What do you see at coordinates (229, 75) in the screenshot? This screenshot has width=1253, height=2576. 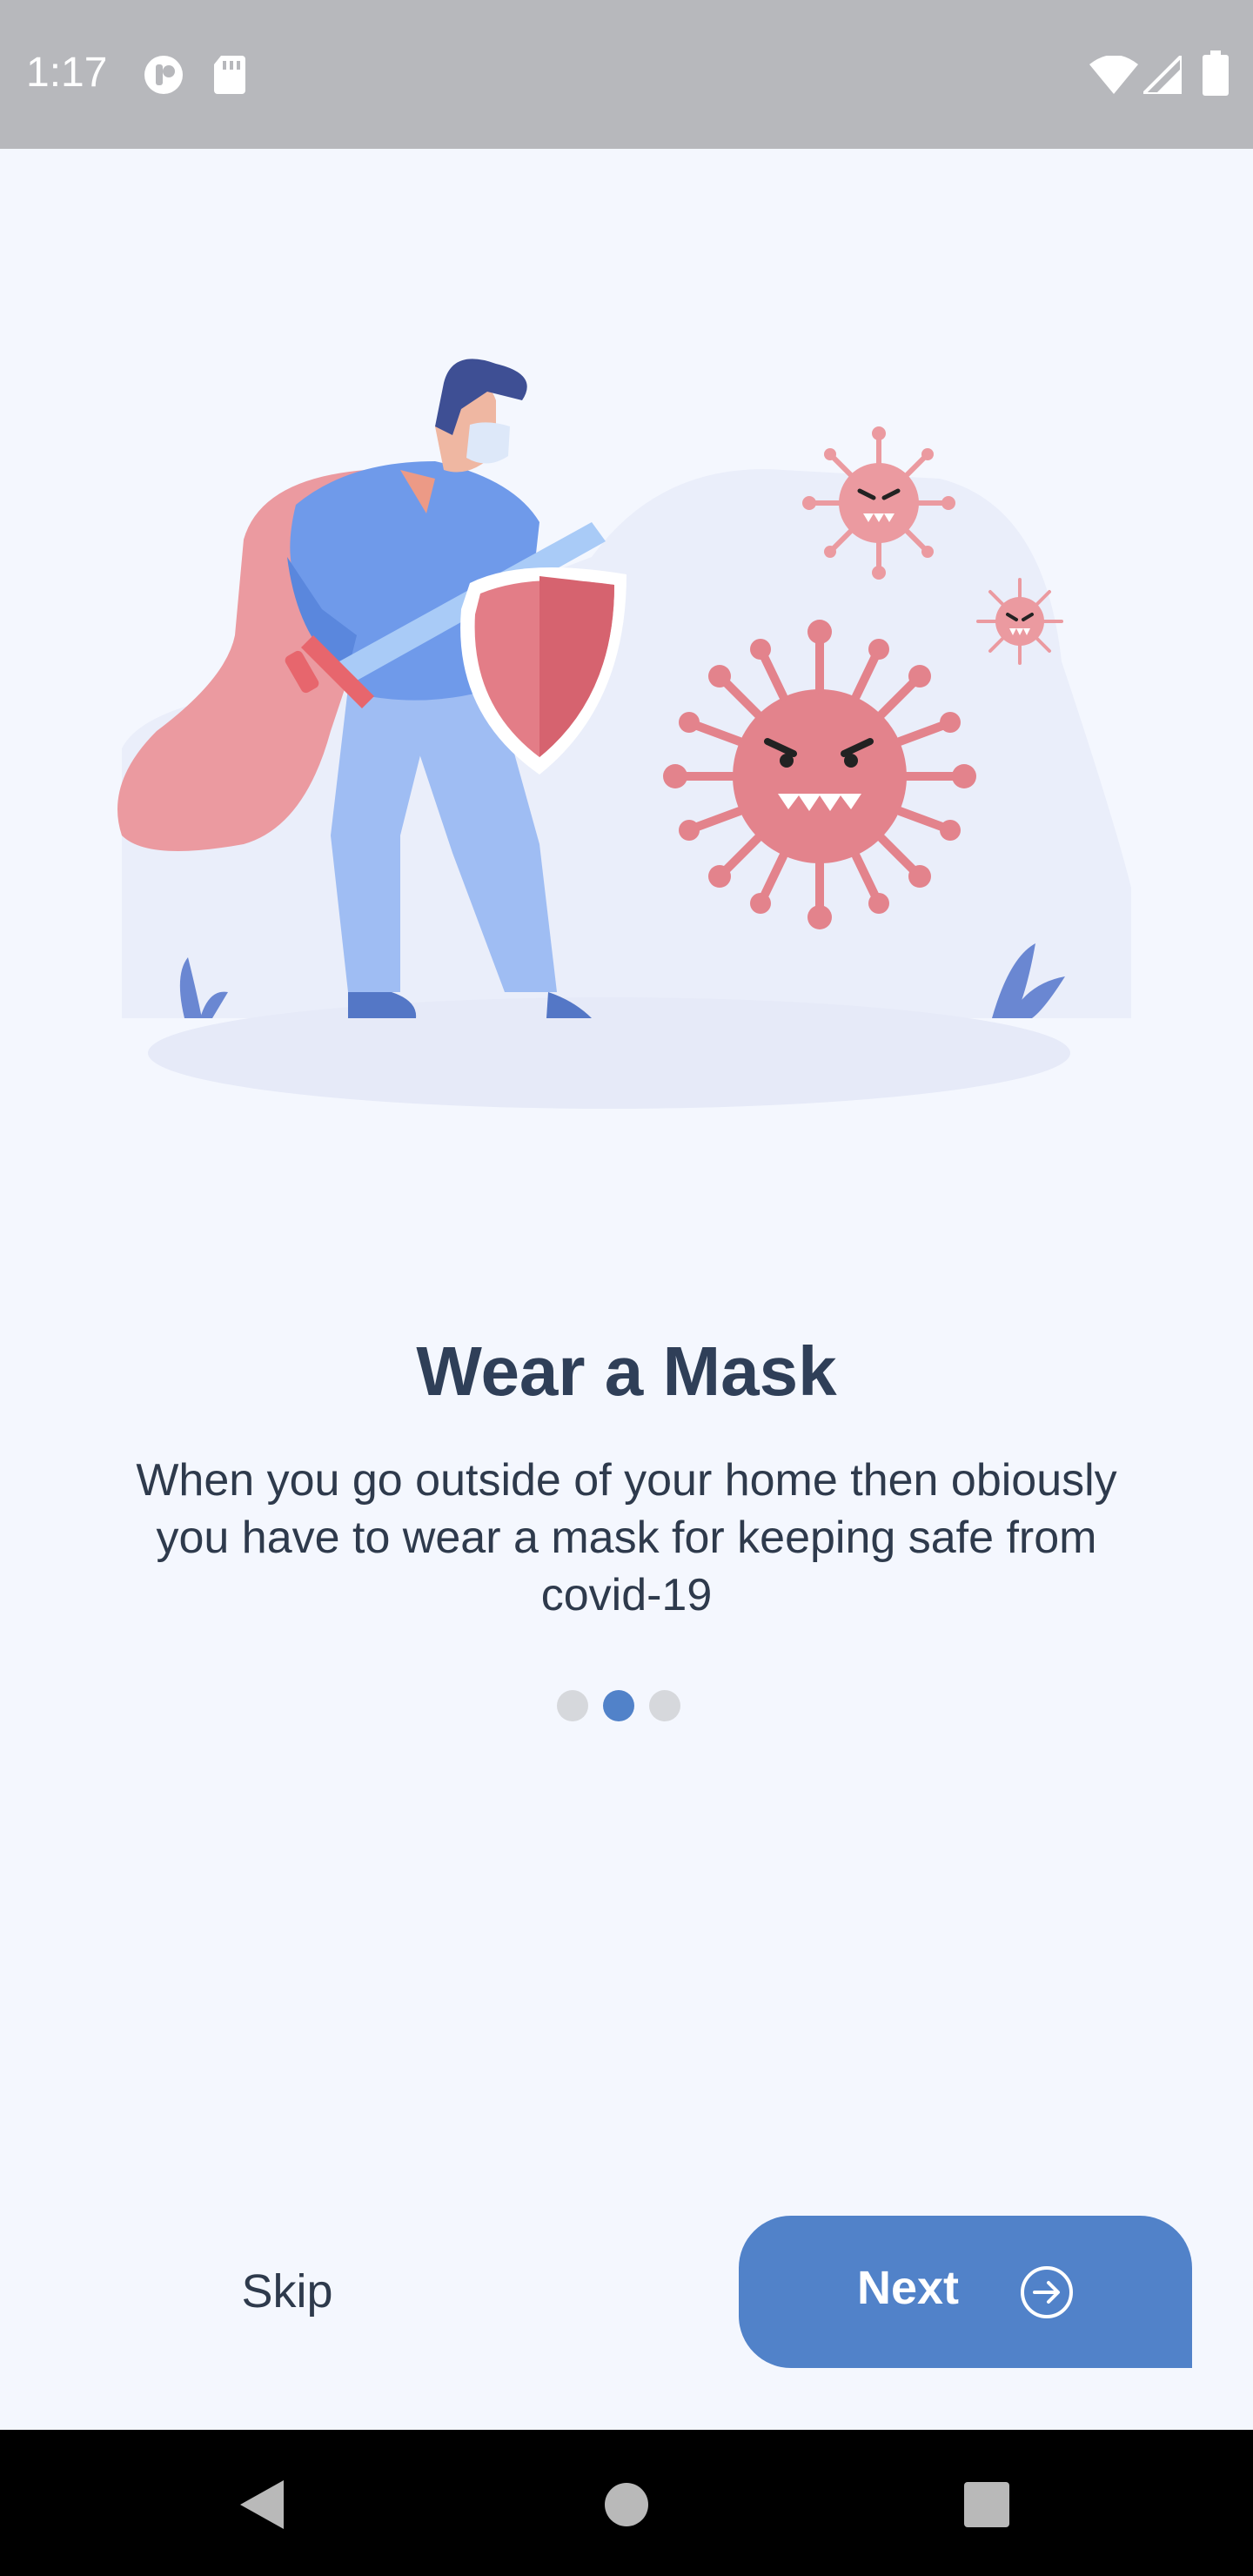 I see `sd-card-icon` at bounding box center [229, 75].